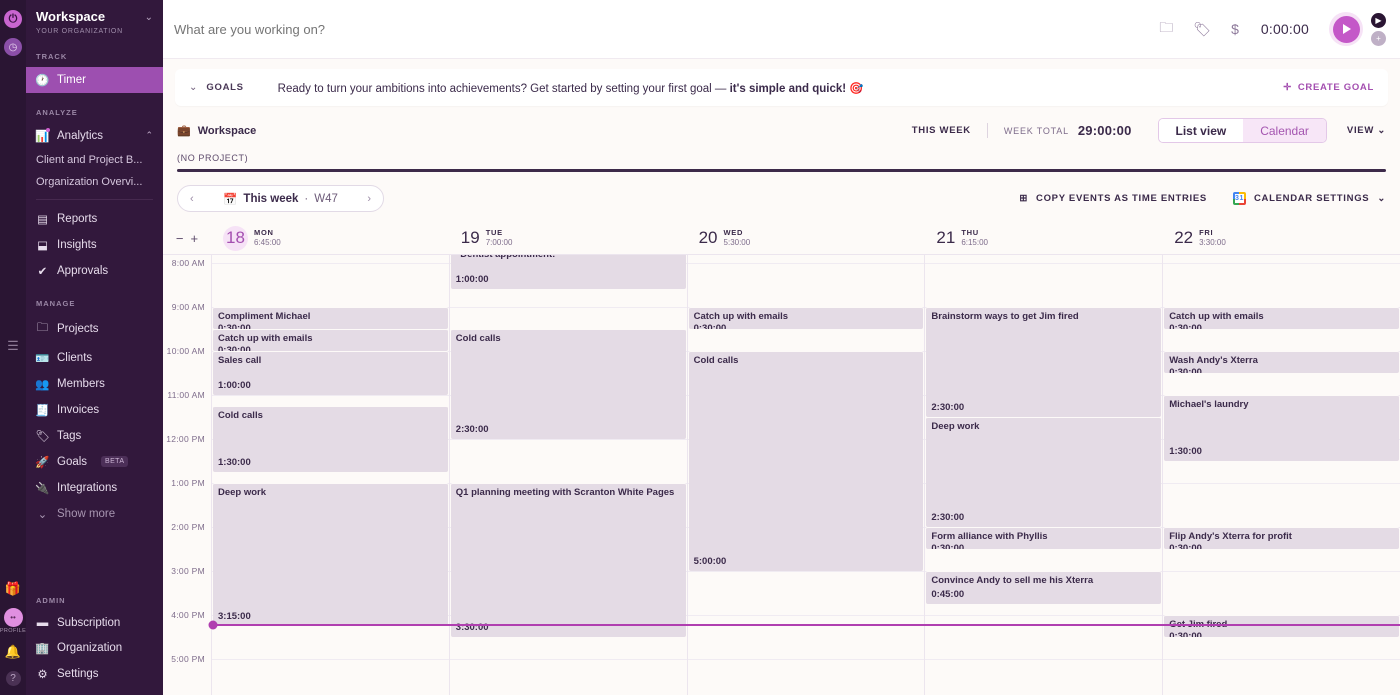 The height and width of the screenshot is (695, 1400). Describe the element at coordinates (330, 318) in the screenshot. I see `calendar-event: Compliment Michael 0:30:00` at that location.